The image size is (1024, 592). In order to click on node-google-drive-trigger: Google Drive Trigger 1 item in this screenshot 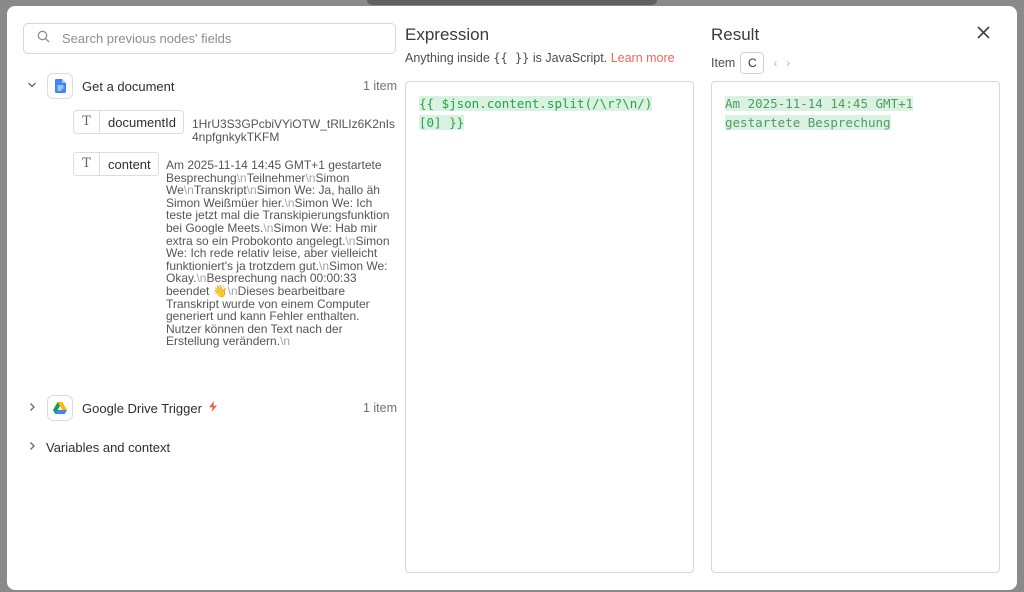, I will do `click(210, 408)`.